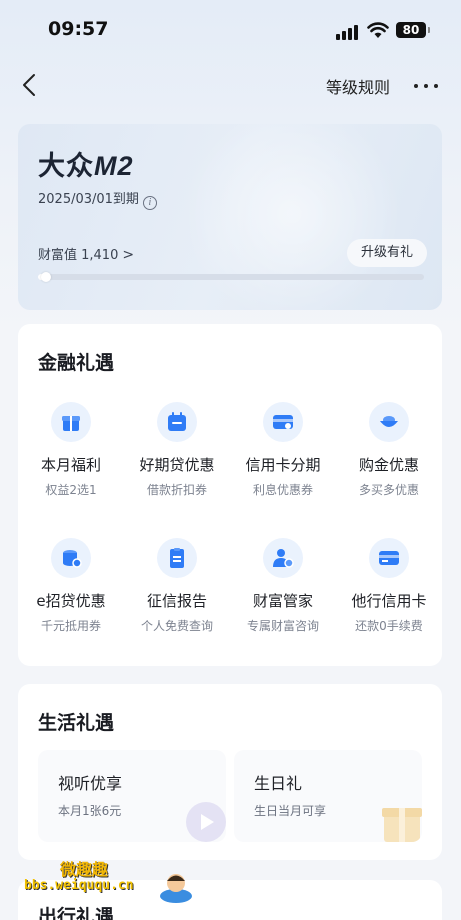  What do you see at coordinates (283, 586) in the screenshot?
I see `grid-item-wealth-advisor: 财富管家 专属财富咨询` at bounding box center [283, 586].